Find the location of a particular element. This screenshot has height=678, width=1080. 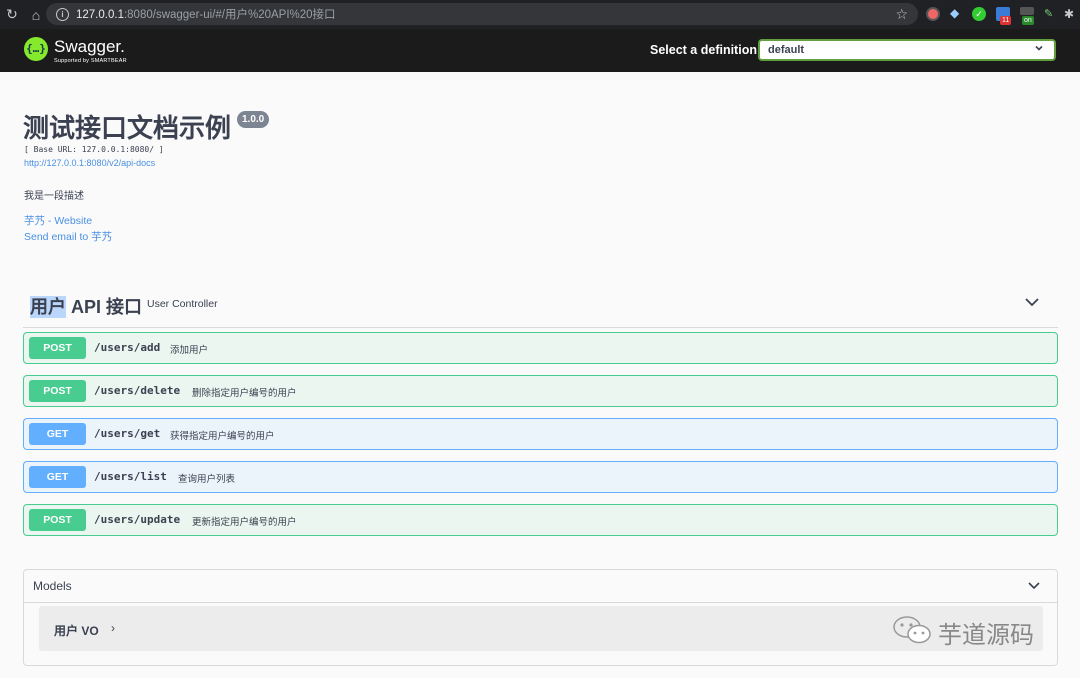

operation-get-users-get: GET /users/get 获得指定用户编号的用户 is located at coordinates (540, 434).